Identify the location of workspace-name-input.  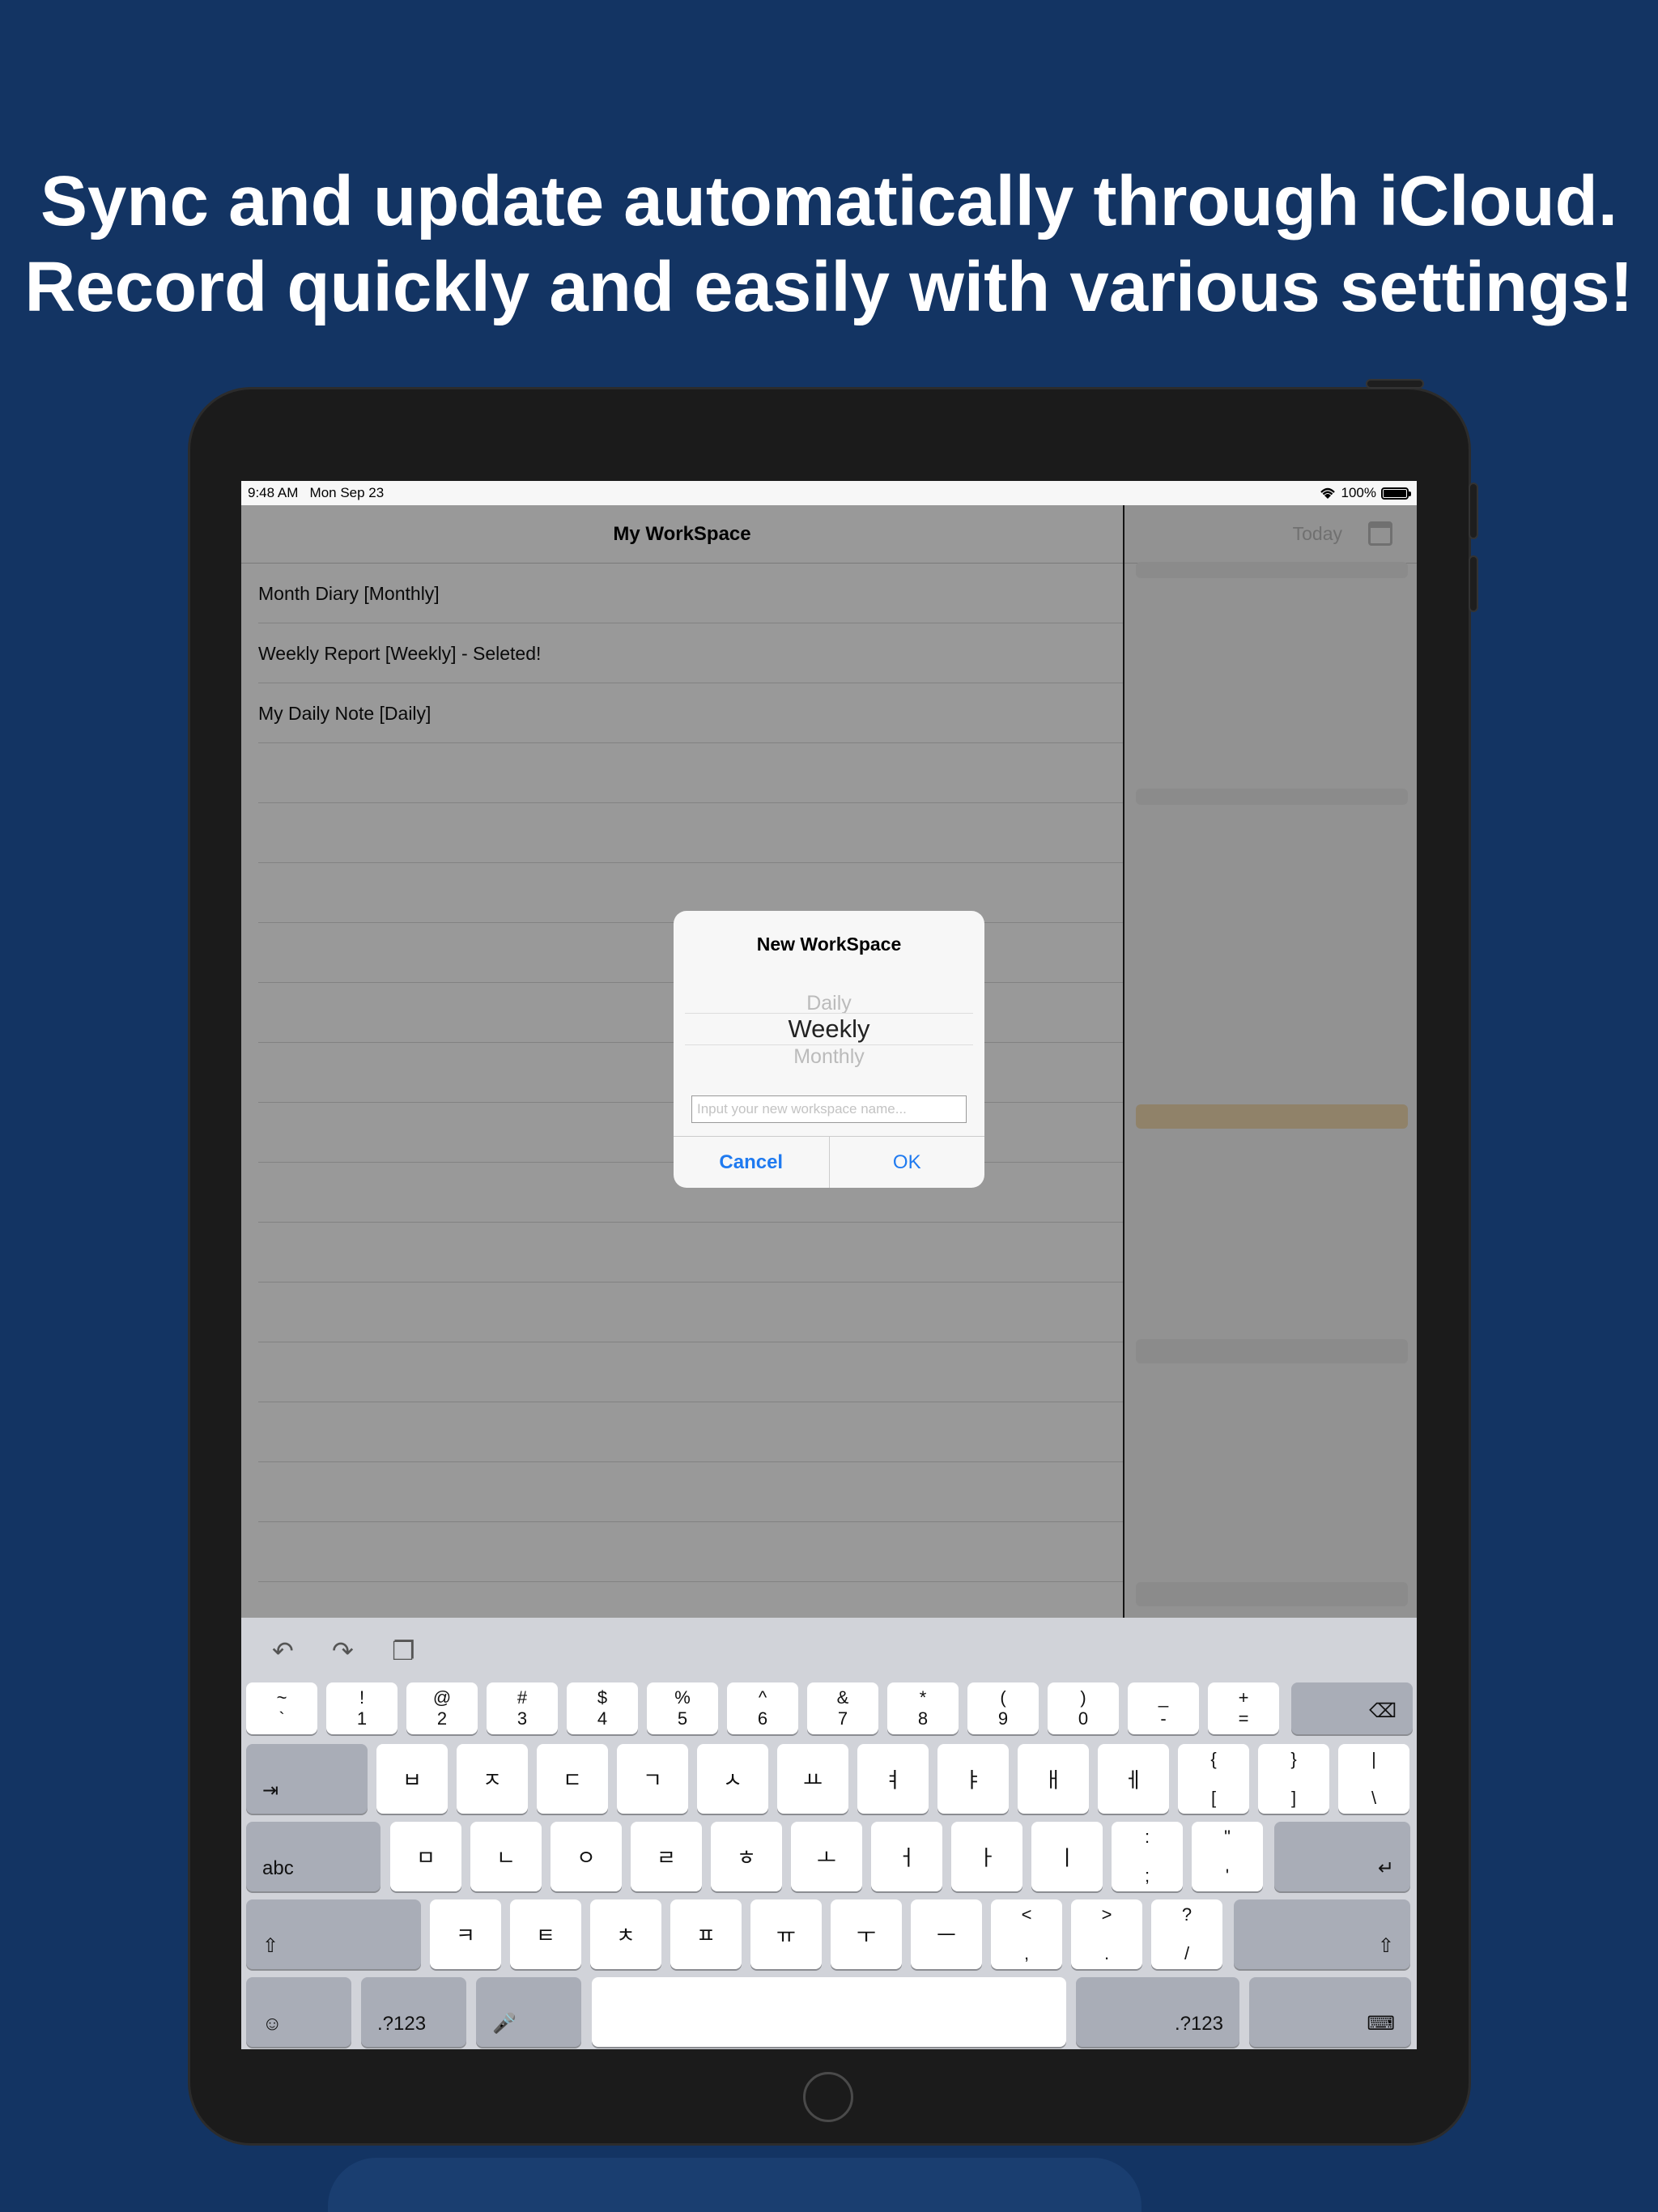
(829, 1109).